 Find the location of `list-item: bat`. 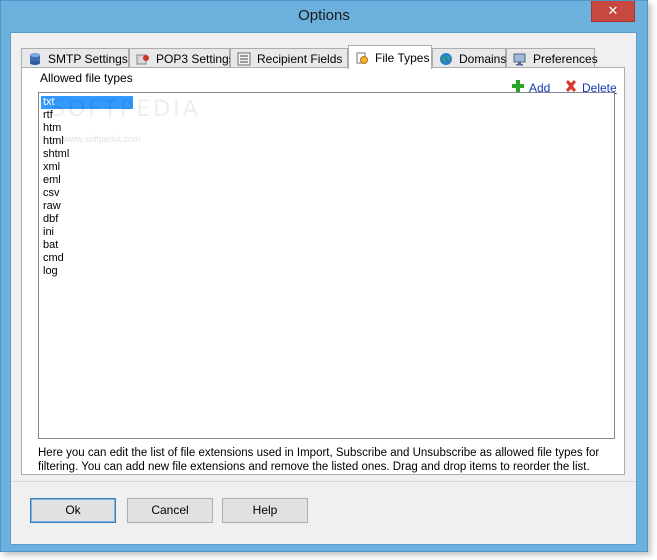

list-item: bat is located at coordinates (327, 245).